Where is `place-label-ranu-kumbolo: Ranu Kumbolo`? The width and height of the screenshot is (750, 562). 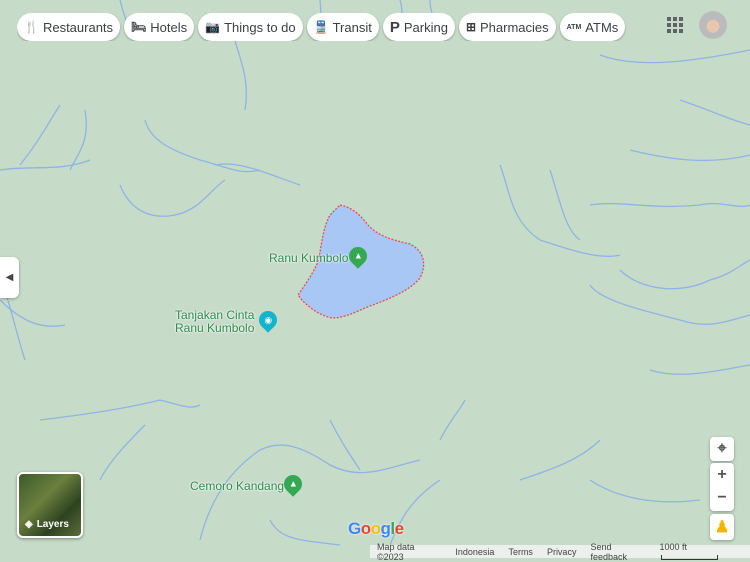
place-label-ranu-kumbolo: Ranu Kumbolo is located at coordinates (308, 258).